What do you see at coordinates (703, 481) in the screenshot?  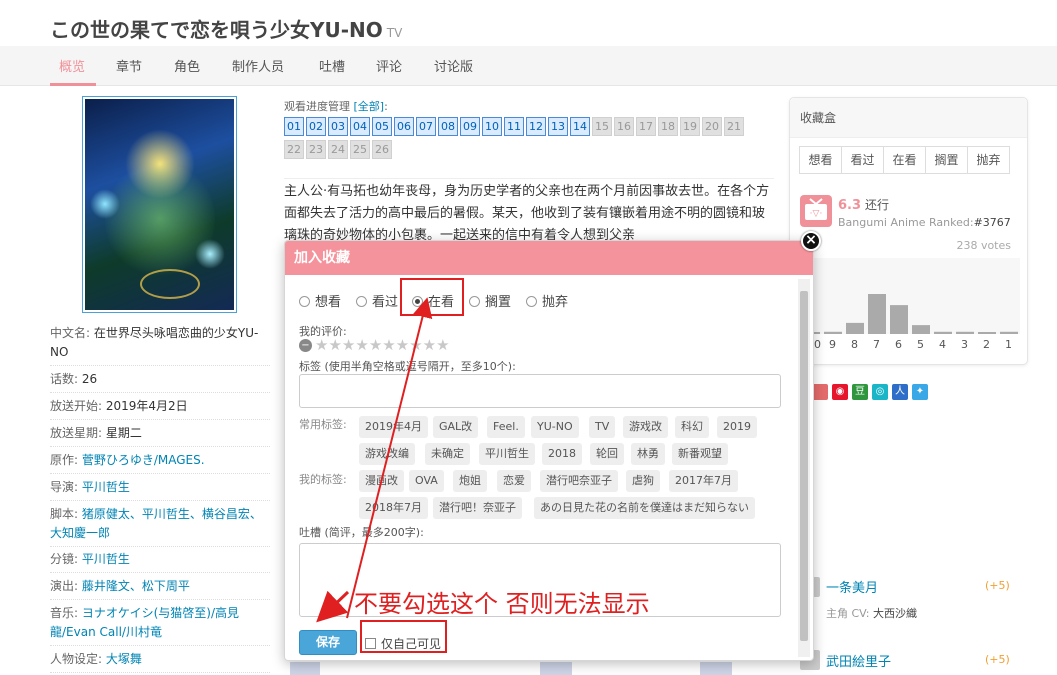 I see `tag-chip: 2017年7月` at bounding box center [703, 481].